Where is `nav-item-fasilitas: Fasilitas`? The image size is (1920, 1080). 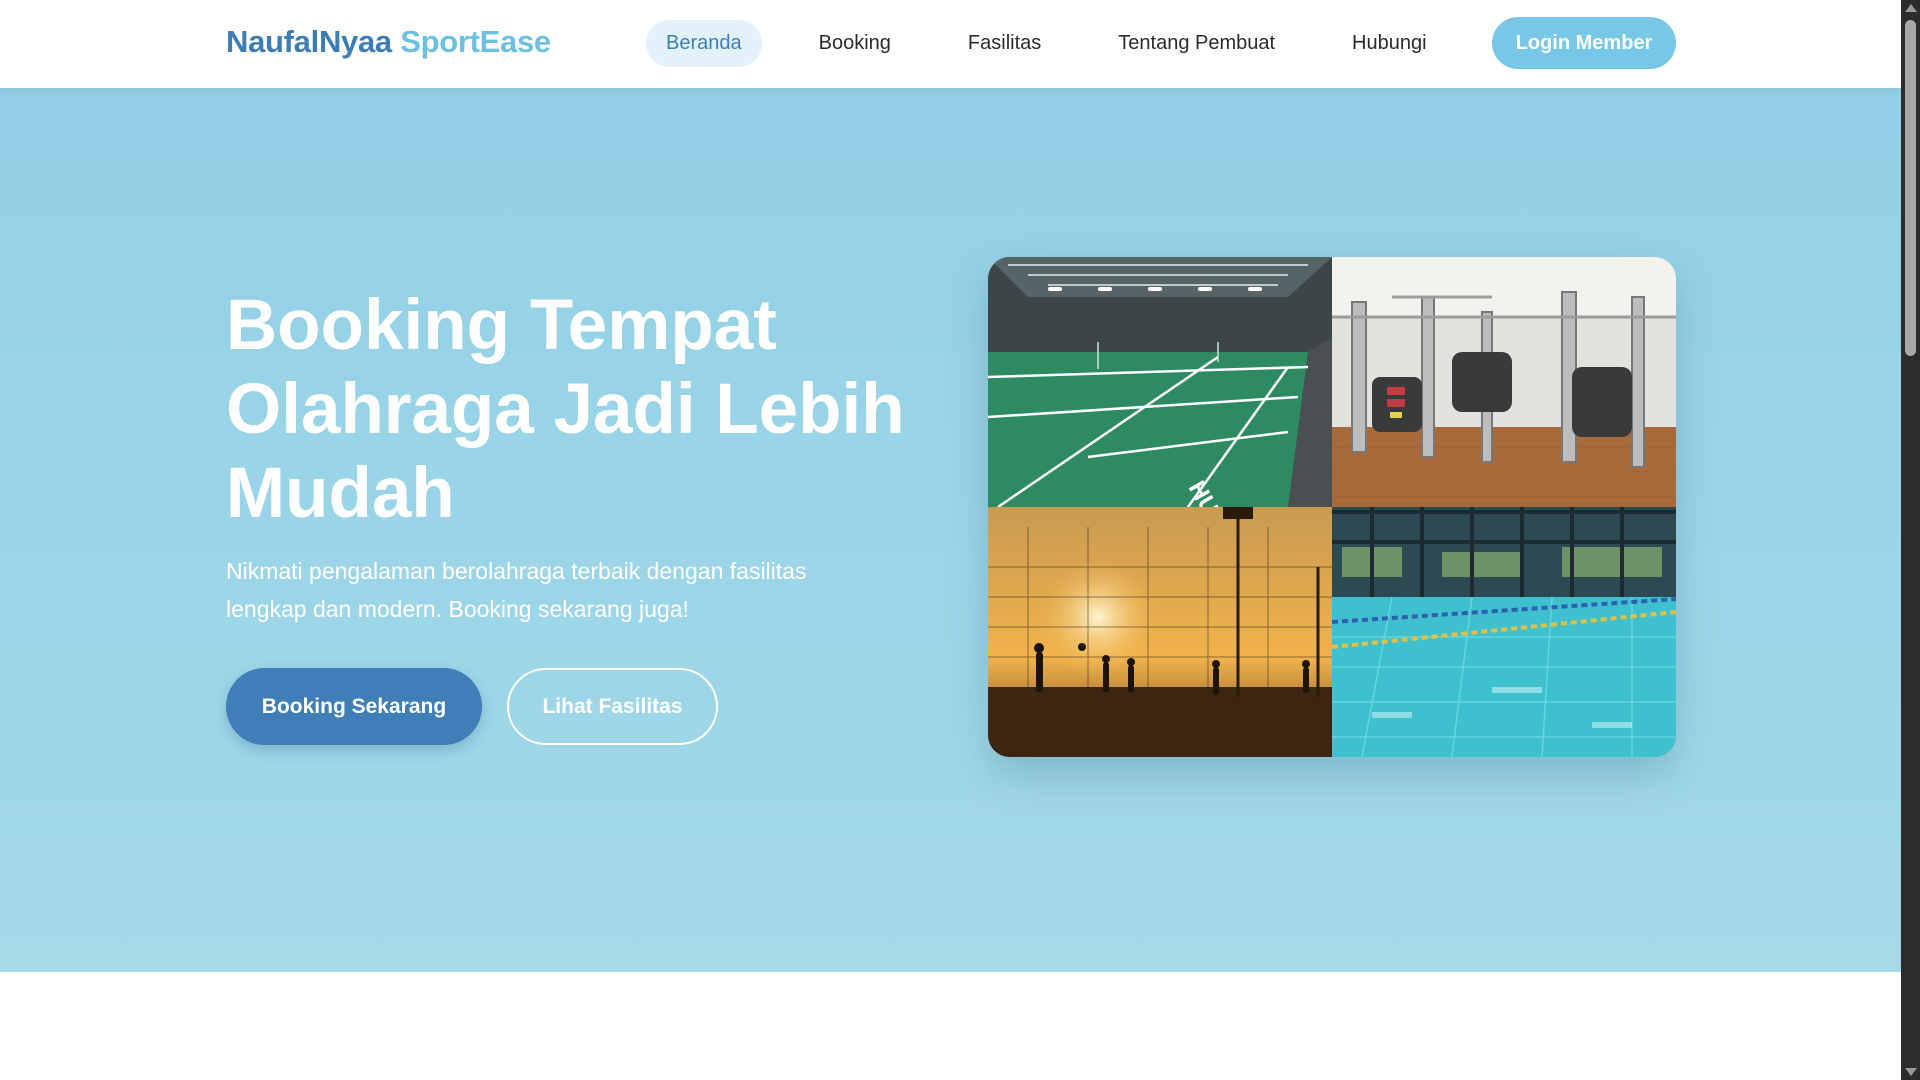 nav-item-fasilitas: Fasilitas is located at coordinates (1004, 43).